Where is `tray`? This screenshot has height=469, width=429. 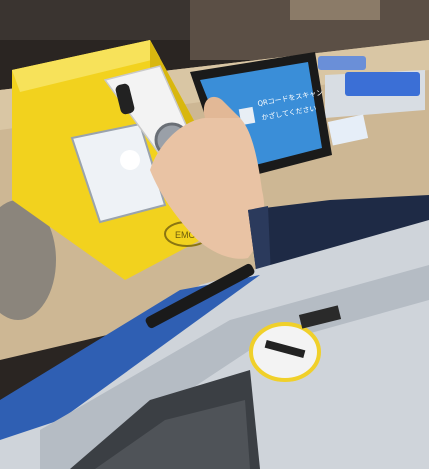
tray is located at coordinates (342, 63).